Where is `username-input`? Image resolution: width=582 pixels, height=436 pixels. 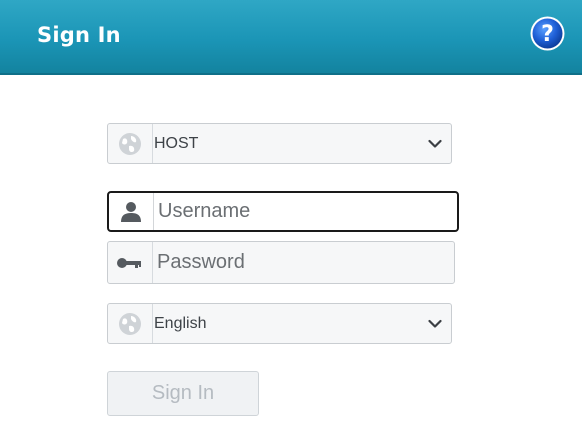
username-input is located at coordinates (304, 211).